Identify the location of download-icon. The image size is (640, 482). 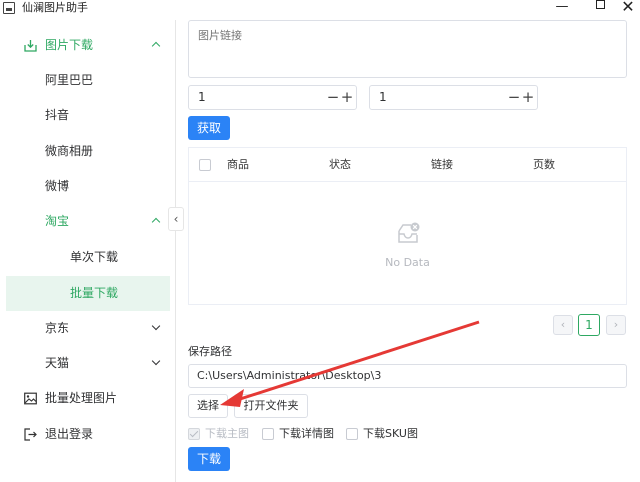
(30, 46).